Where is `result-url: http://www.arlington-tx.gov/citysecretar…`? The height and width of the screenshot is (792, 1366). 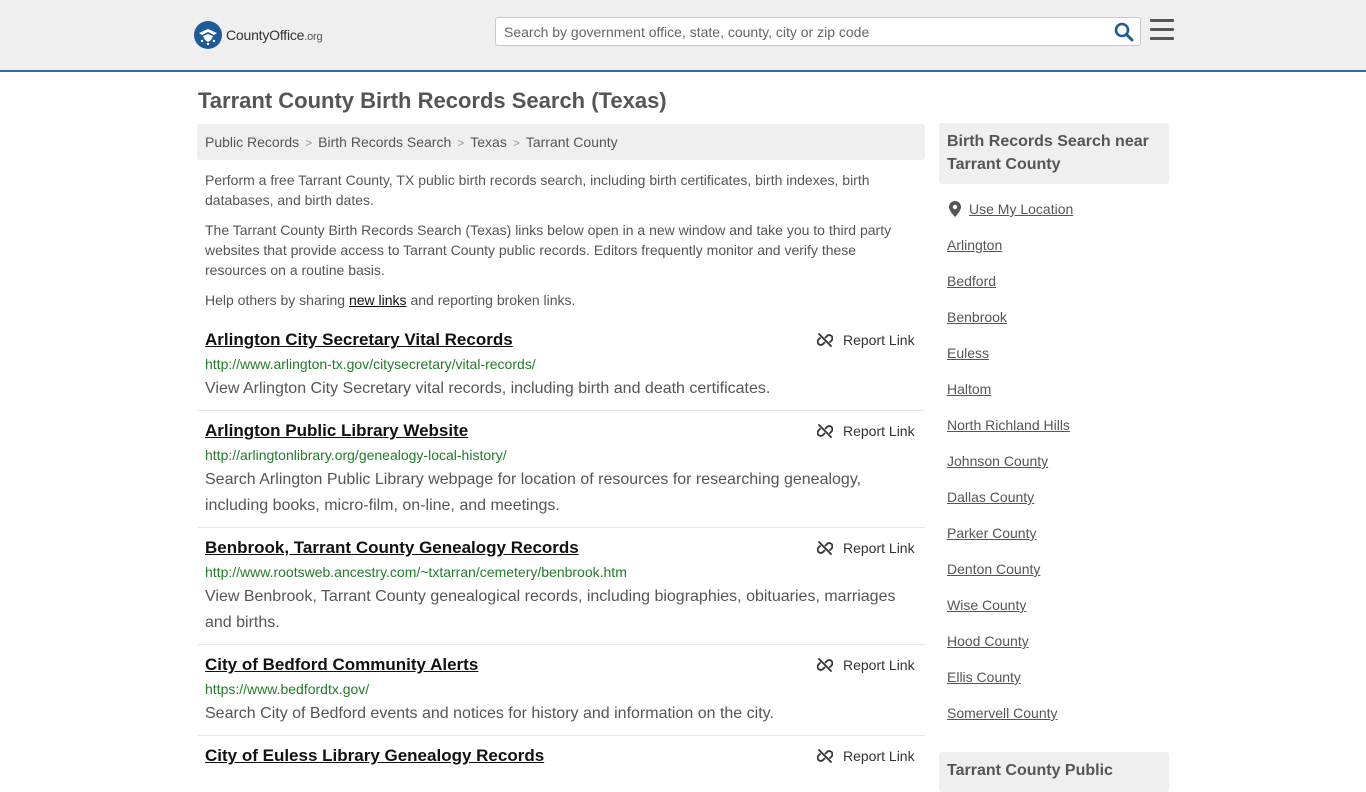 result-url: http://www.arlington-tx.gov/citysecretar… is located at coordinates (370, 364).